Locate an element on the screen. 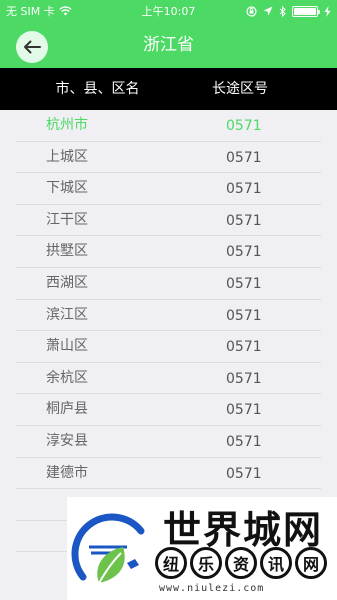  wifi-icon is located at coordinates (65, 11).